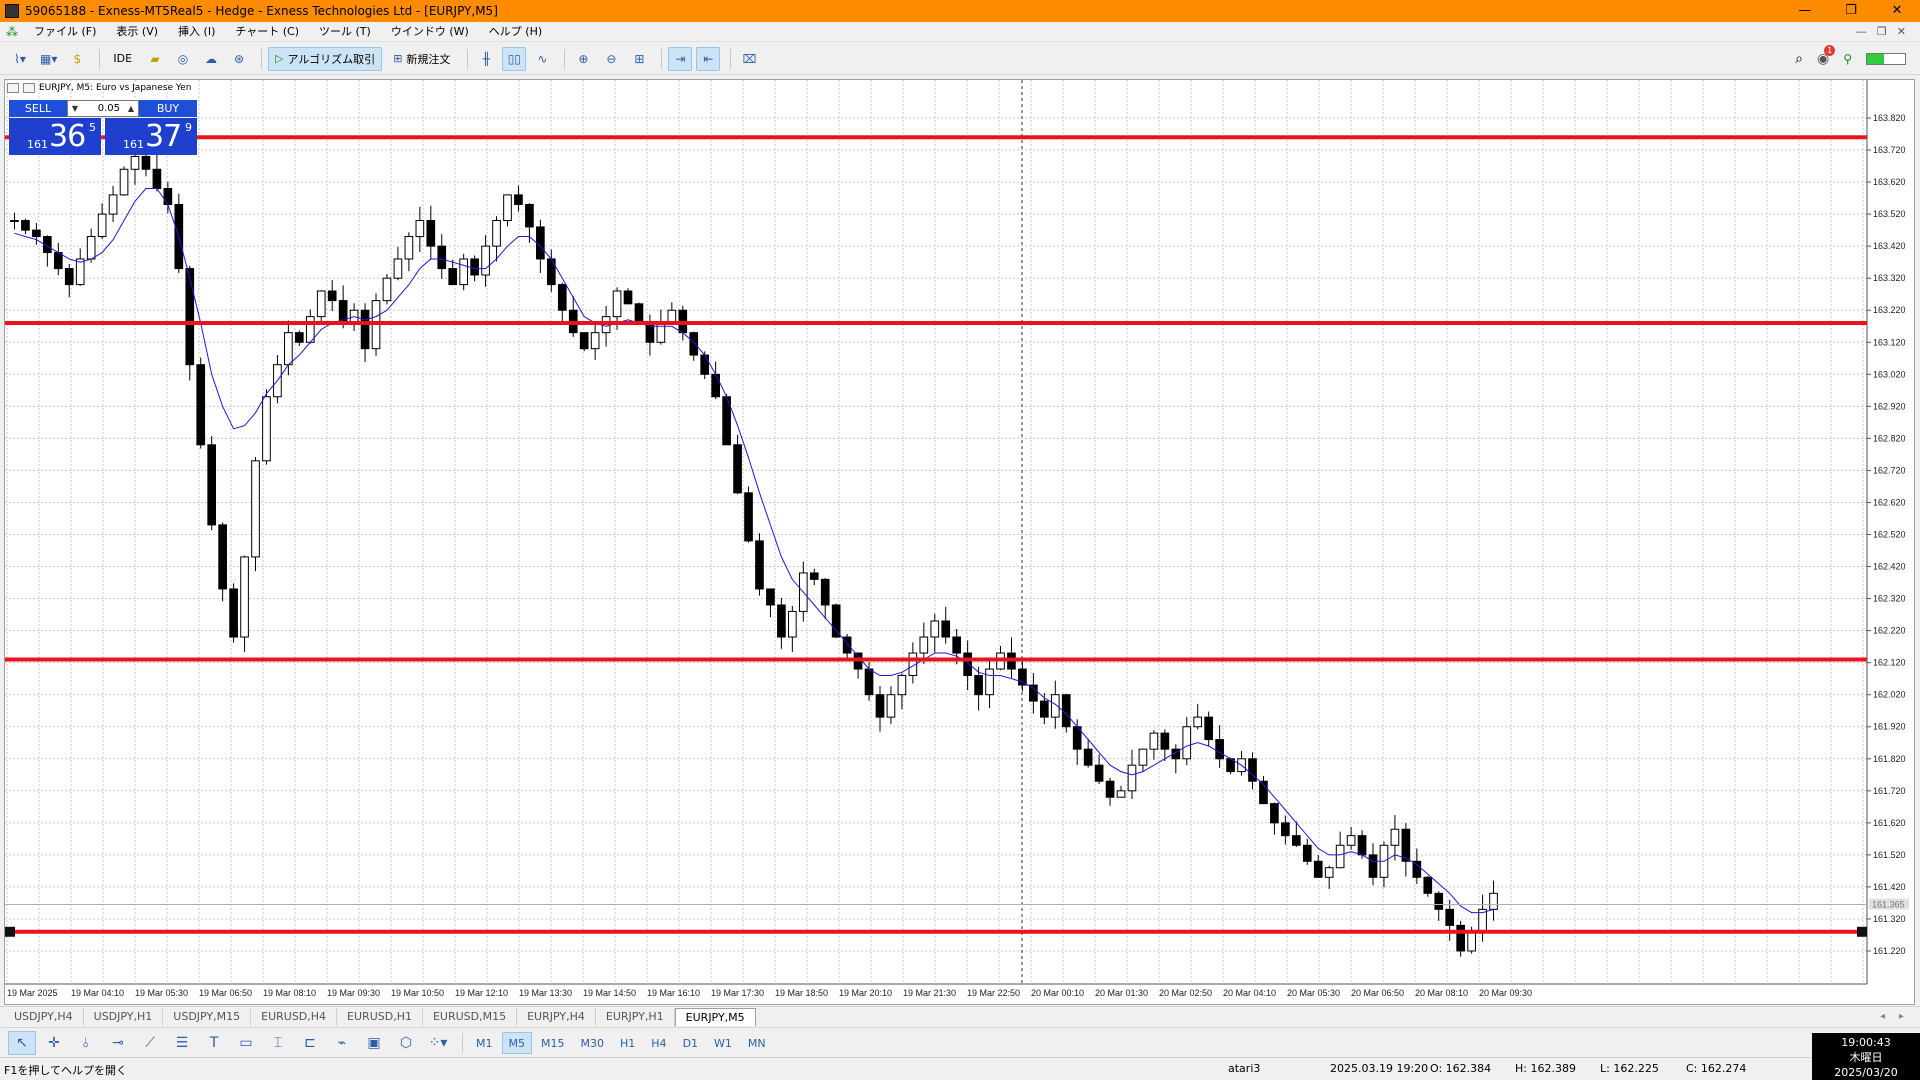 The image size is (1920, 1080). I want to click on timeframe-m5: M5, so click(516, 1042).